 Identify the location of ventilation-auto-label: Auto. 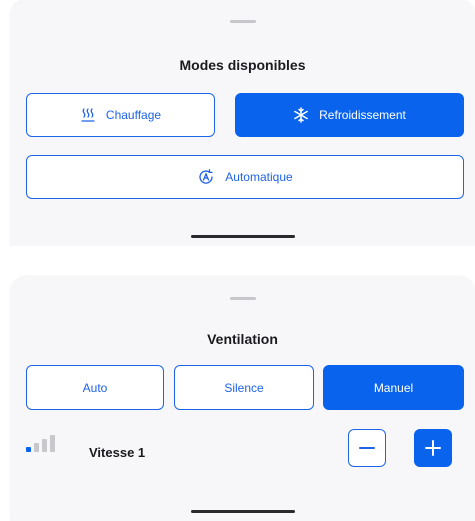
(95, 387).